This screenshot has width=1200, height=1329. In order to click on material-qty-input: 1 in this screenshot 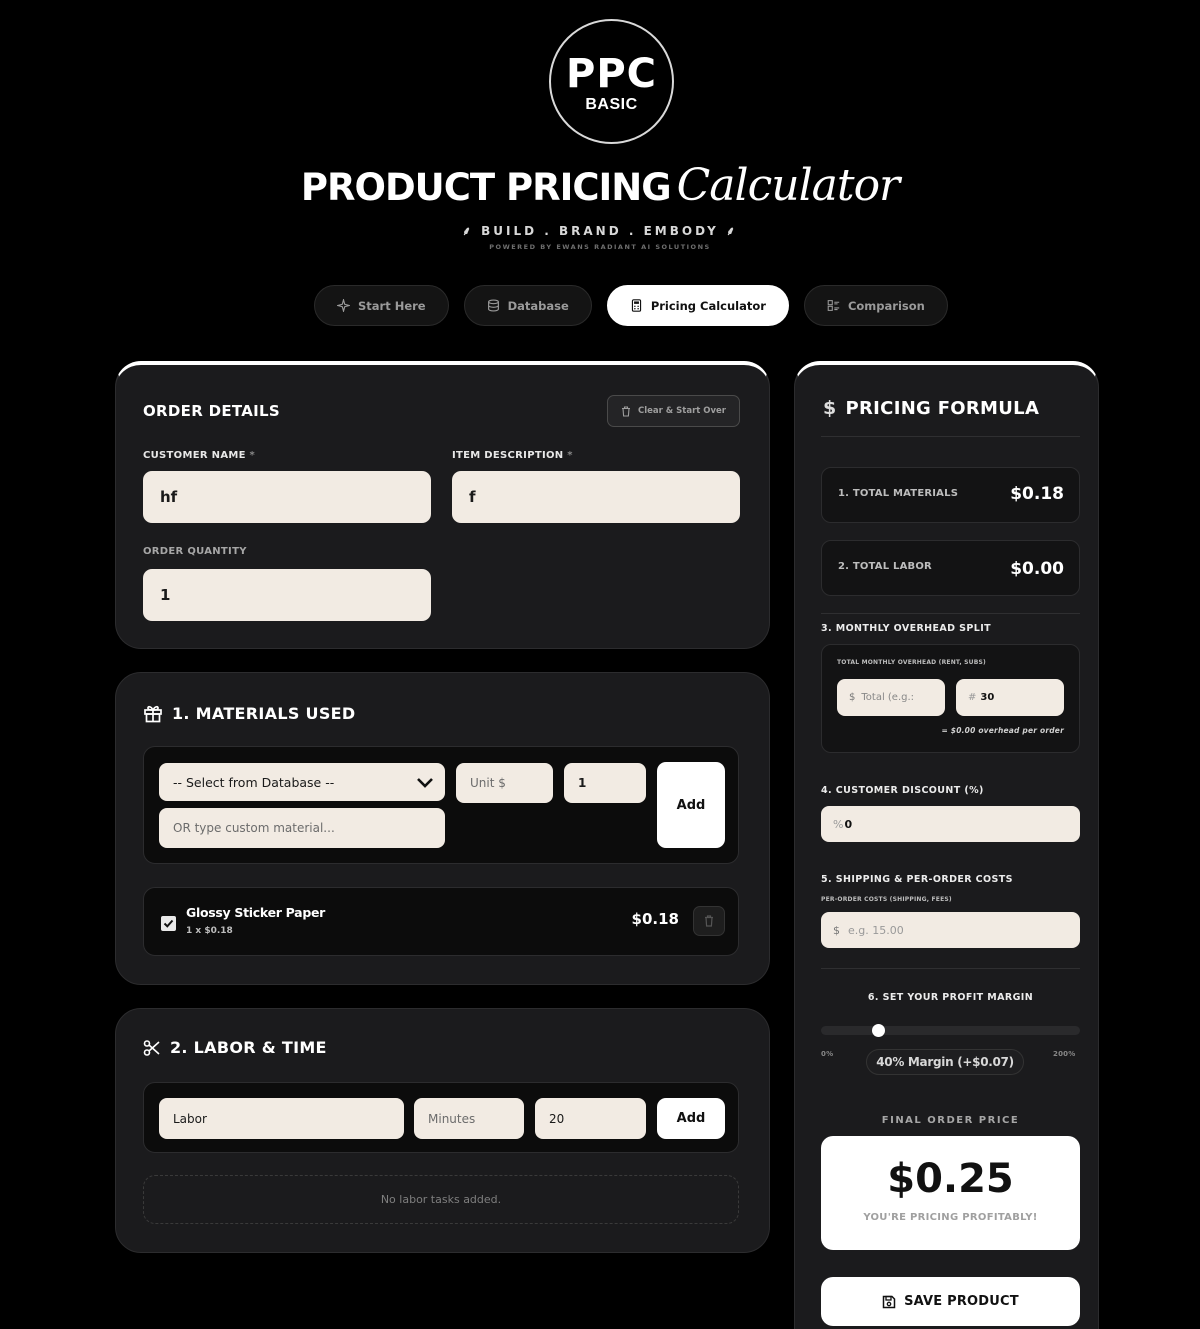, I will do `click(605, 783)`.